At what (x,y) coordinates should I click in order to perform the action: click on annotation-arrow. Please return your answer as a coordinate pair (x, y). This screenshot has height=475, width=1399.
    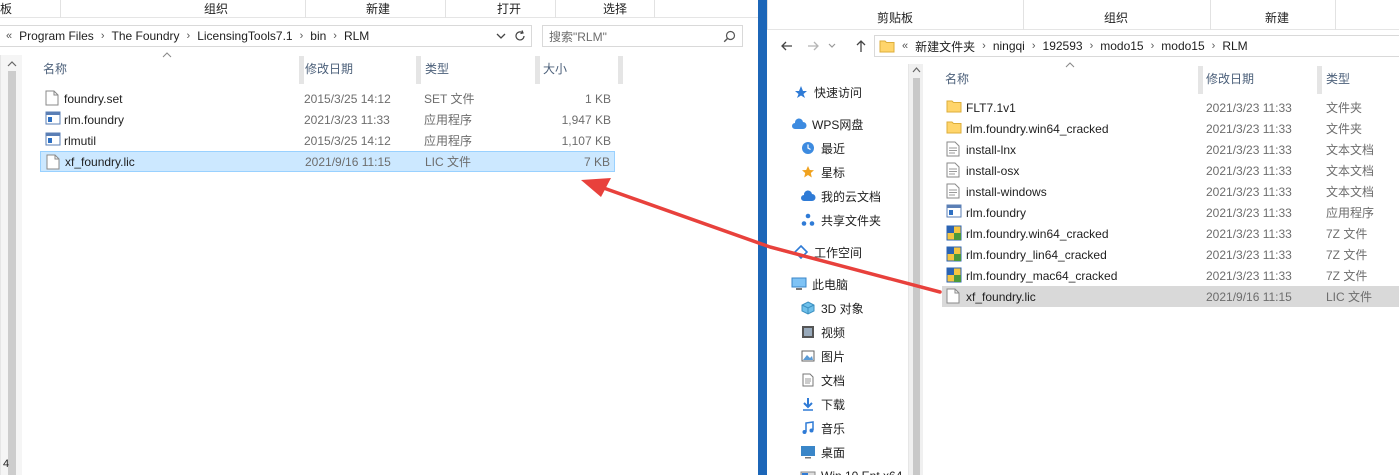
    Looking at the image, I should click on (761, 236).